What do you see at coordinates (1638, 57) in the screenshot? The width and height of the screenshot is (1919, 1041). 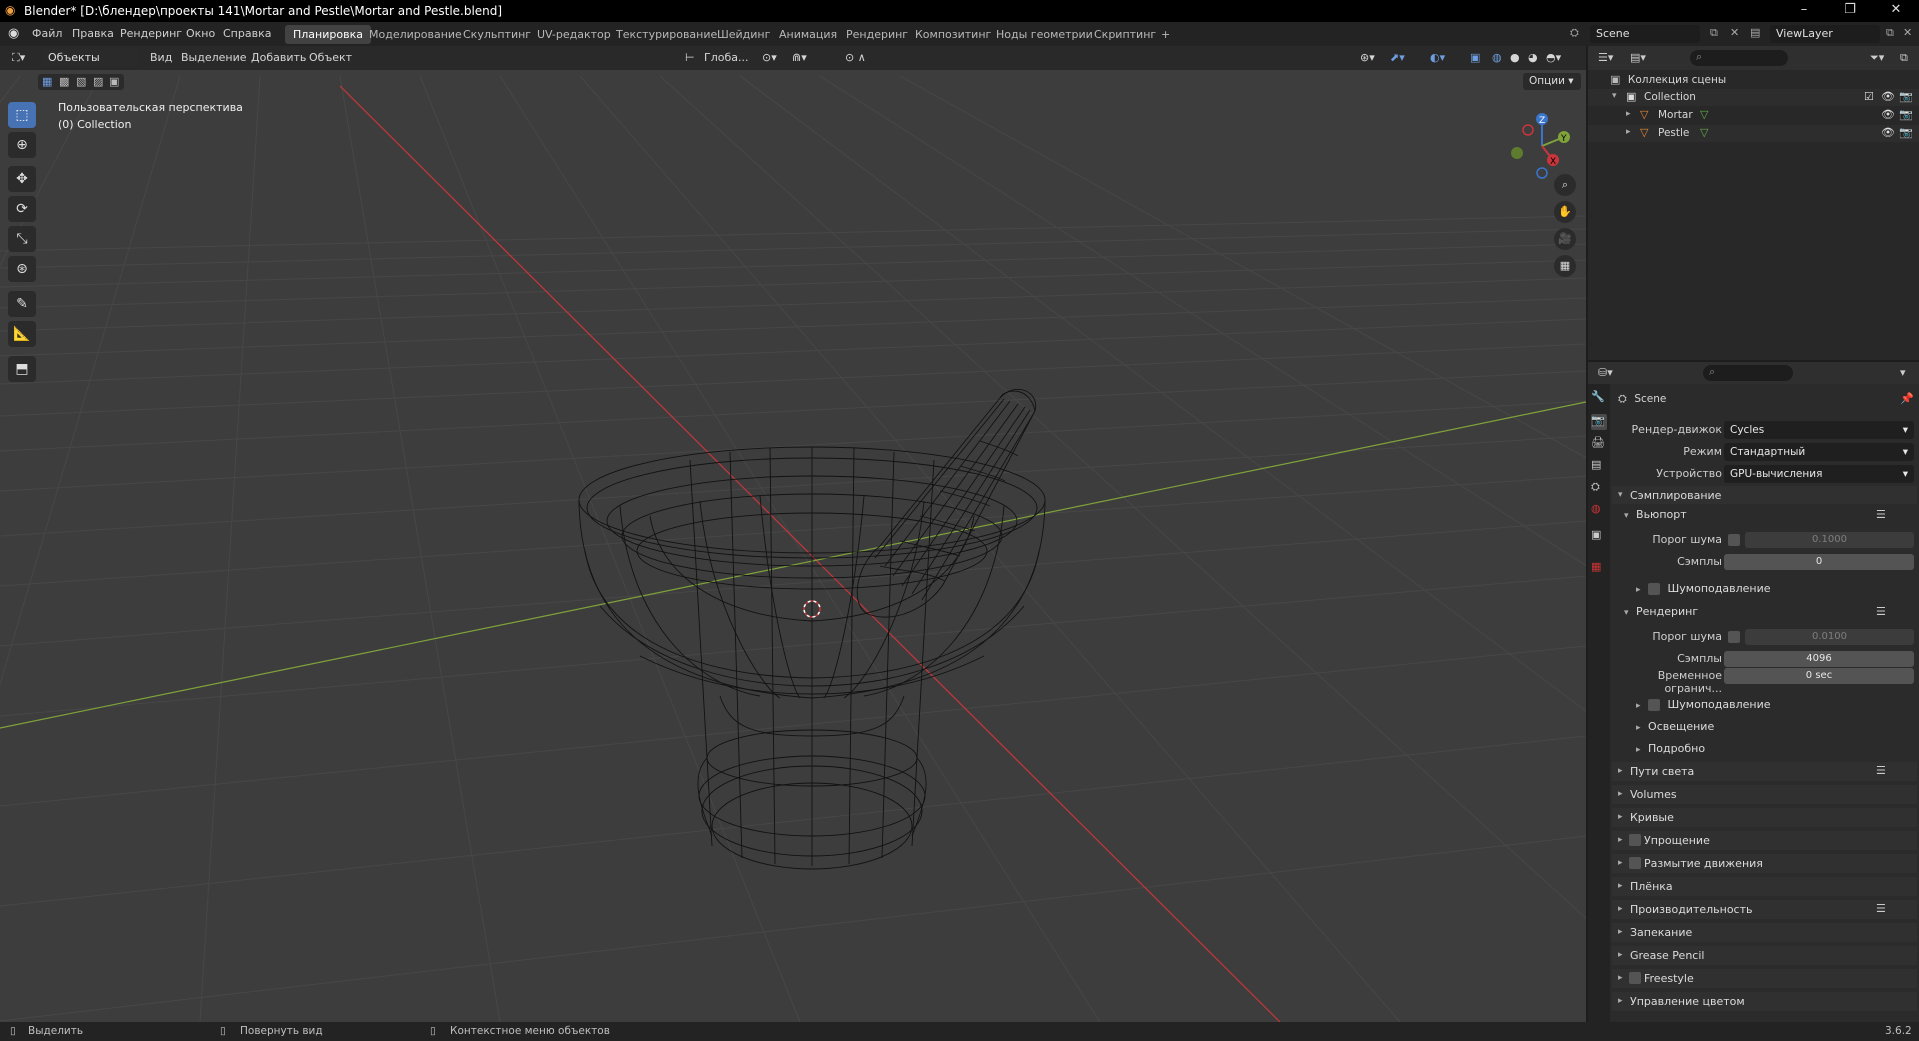 I see `display-mode-icon: ▤▾` at bounding box center [1638, 57].